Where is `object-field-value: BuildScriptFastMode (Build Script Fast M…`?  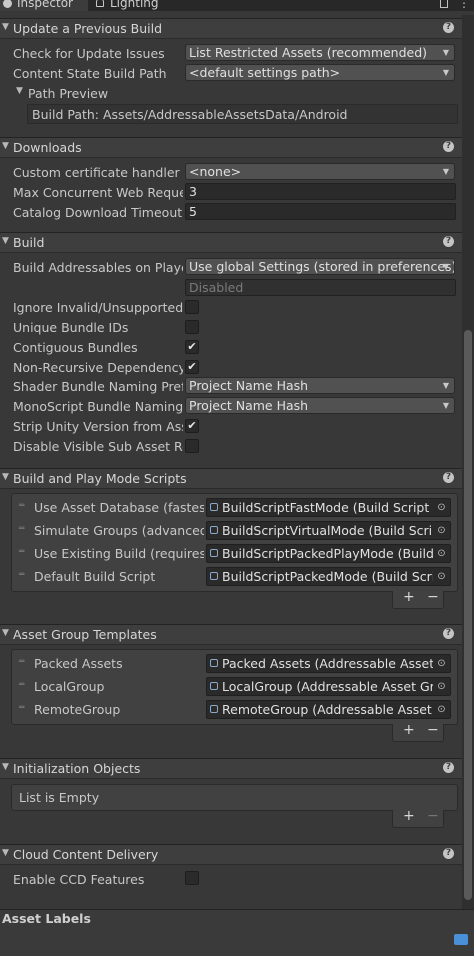 object-field-value: BuildScriptFastMode (Build Script Fast M… is located at coordinates (336, 507).